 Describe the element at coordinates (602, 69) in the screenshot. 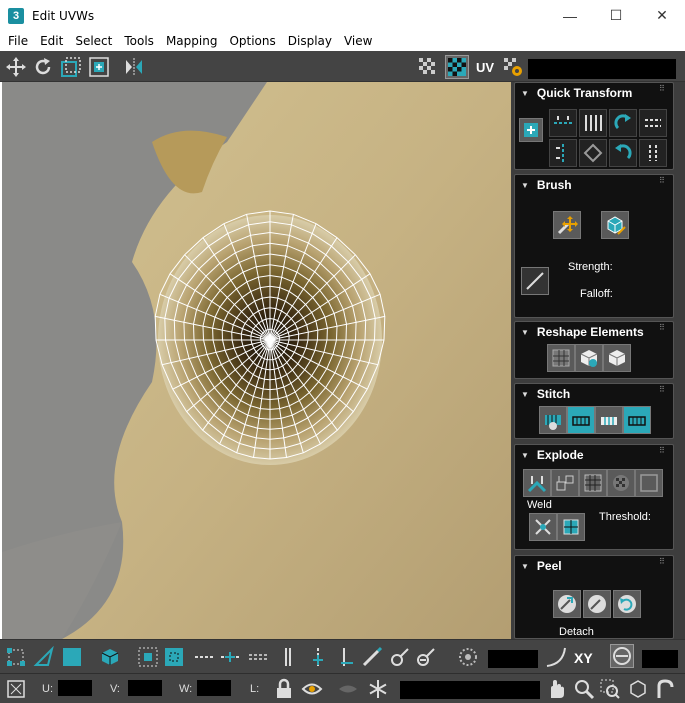

I see `texture-dropdown` at that location.